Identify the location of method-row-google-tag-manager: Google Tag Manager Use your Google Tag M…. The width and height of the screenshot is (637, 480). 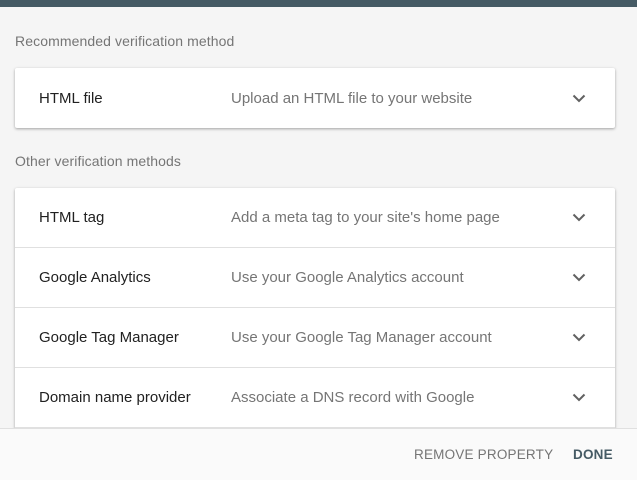
(315, 338).